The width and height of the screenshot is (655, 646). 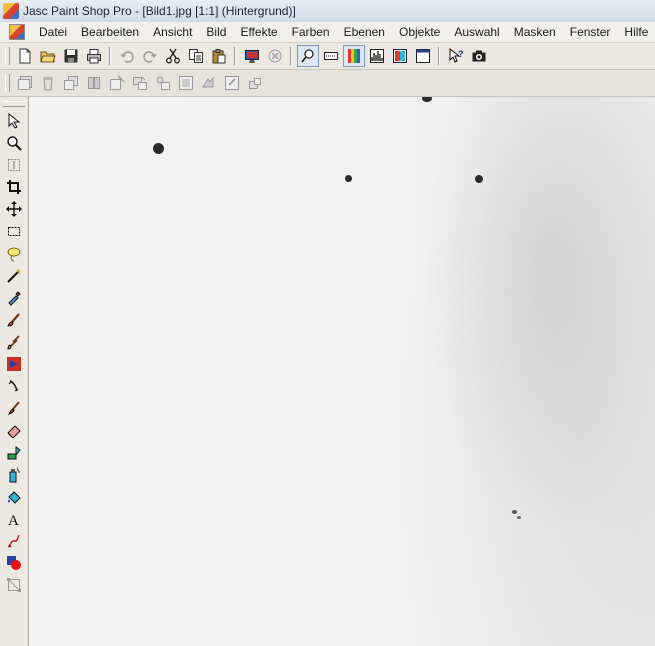 I want to click on open-icon, so click(x=48, y=56).